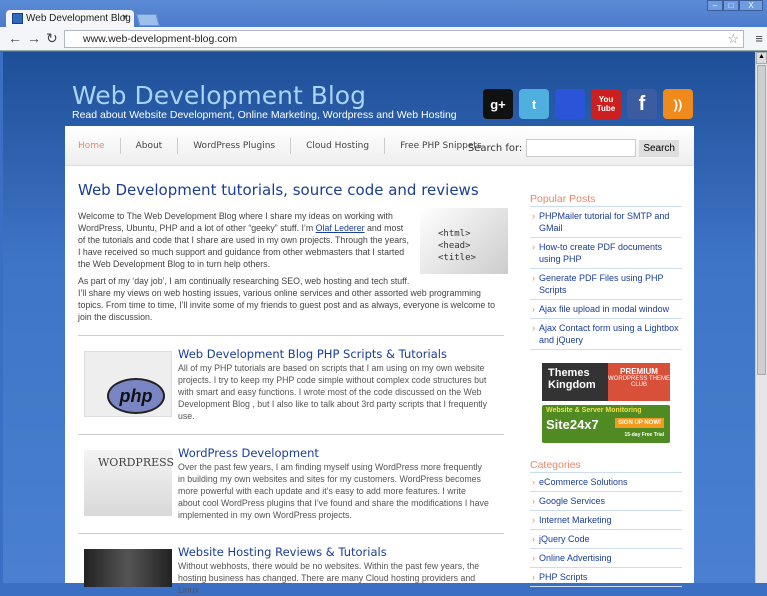 The width and height of the screenshot is (767, 596). What do you see at coordinates (78, 18) in the screenshot?
I see `tab-title: Web Development Blog` at bounding box center [78, 18].